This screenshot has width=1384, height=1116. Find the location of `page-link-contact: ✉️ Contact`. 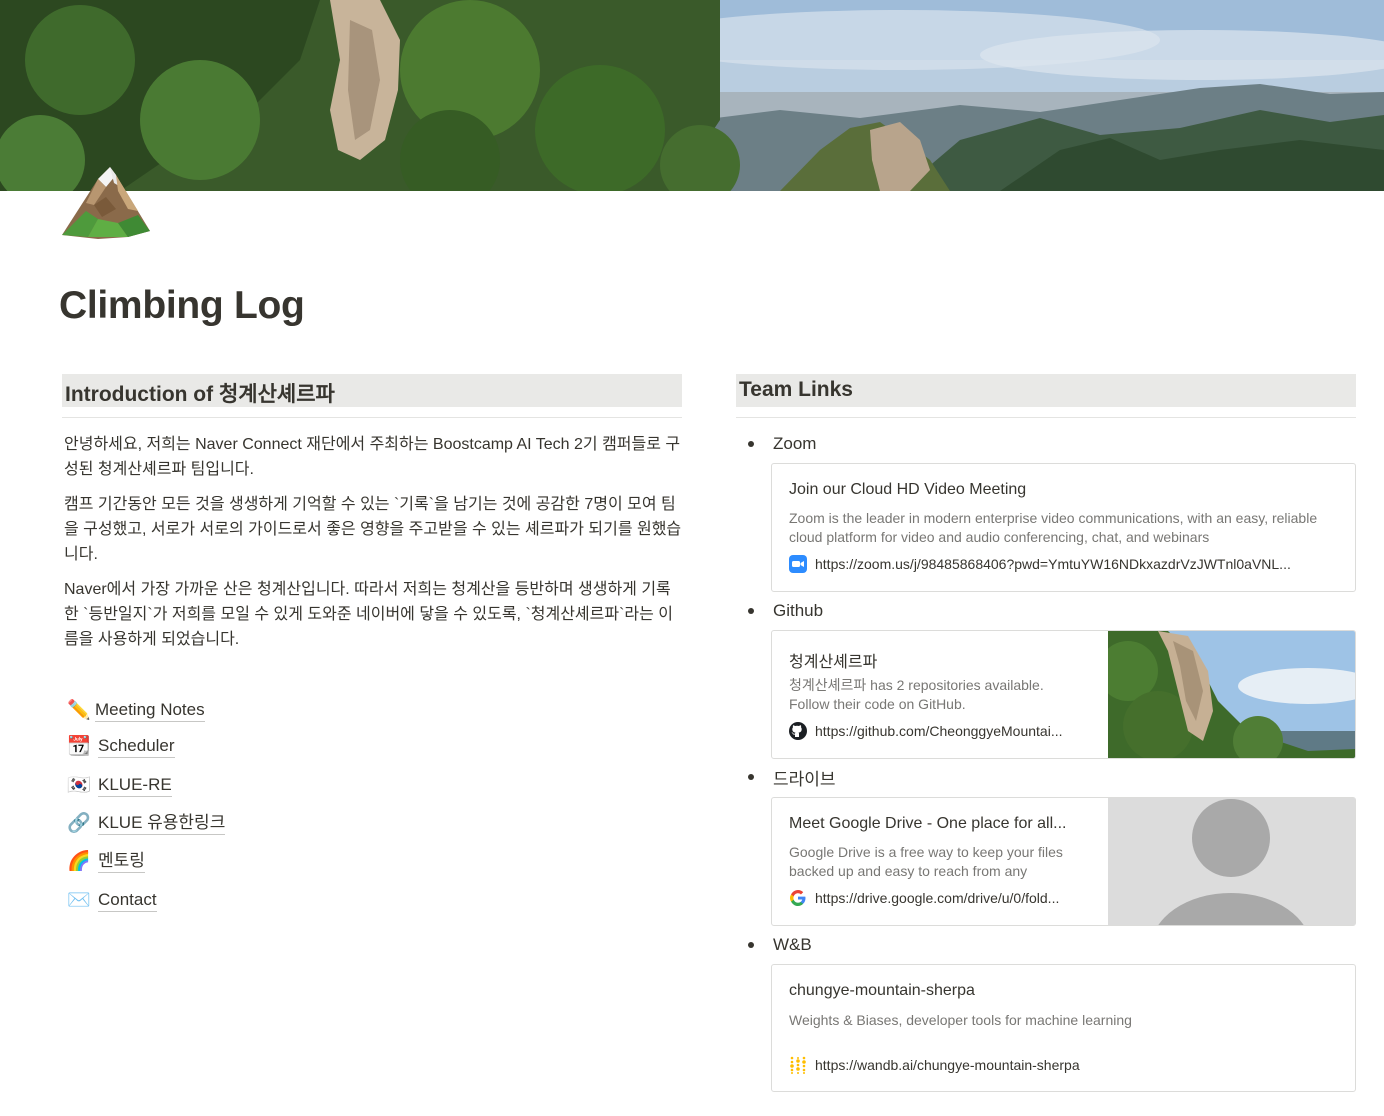

page-link-contact: ✉️ Contact is located at coordinates (111, 900).